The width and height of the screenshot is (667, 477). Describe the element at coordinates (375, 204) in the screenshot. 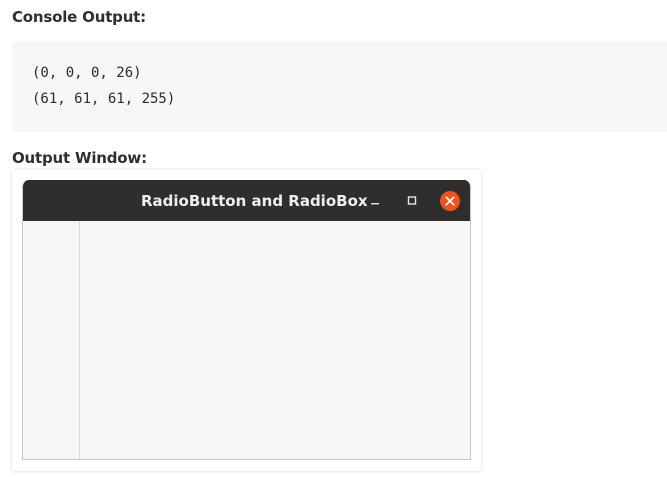

I see `minimize-icon` at that location.